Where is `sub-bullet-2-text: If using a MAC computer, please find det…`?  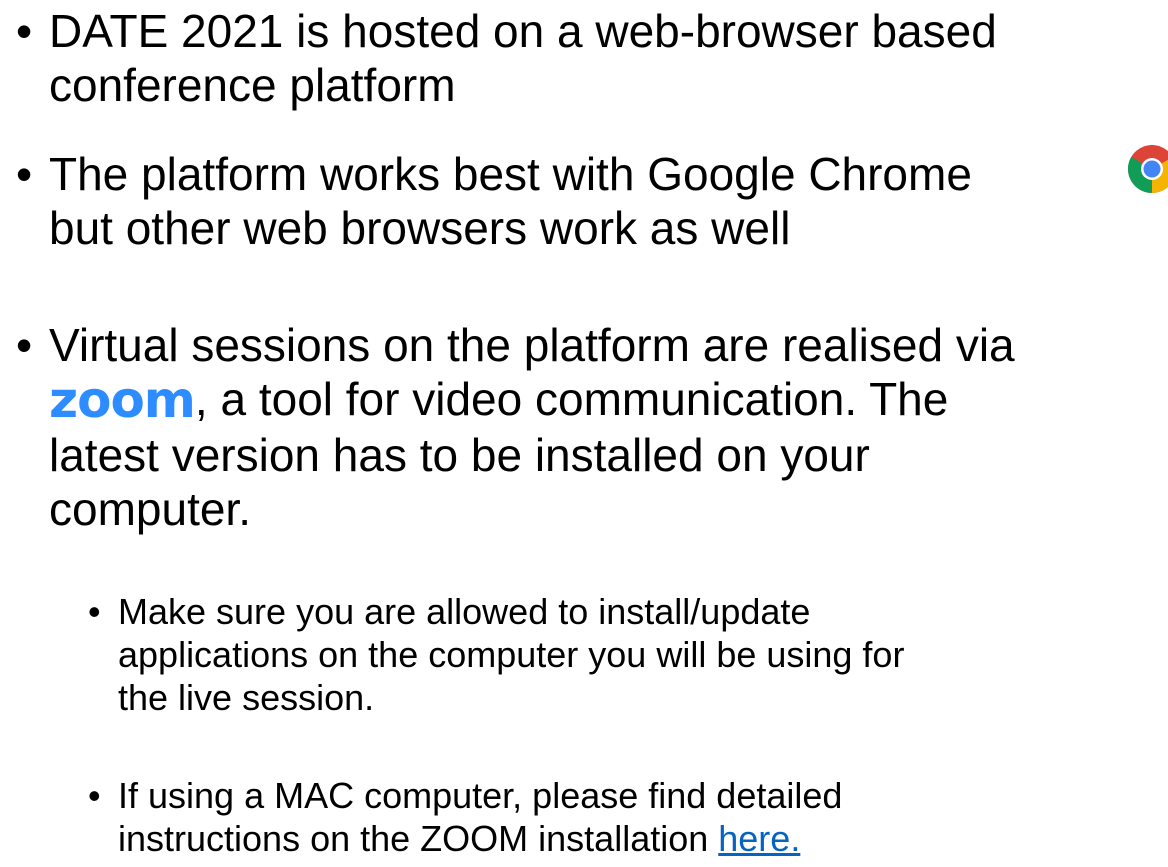 sub-bullet-2-text: If using a MAC computer, please find det… is located at coordinates (480, 817).